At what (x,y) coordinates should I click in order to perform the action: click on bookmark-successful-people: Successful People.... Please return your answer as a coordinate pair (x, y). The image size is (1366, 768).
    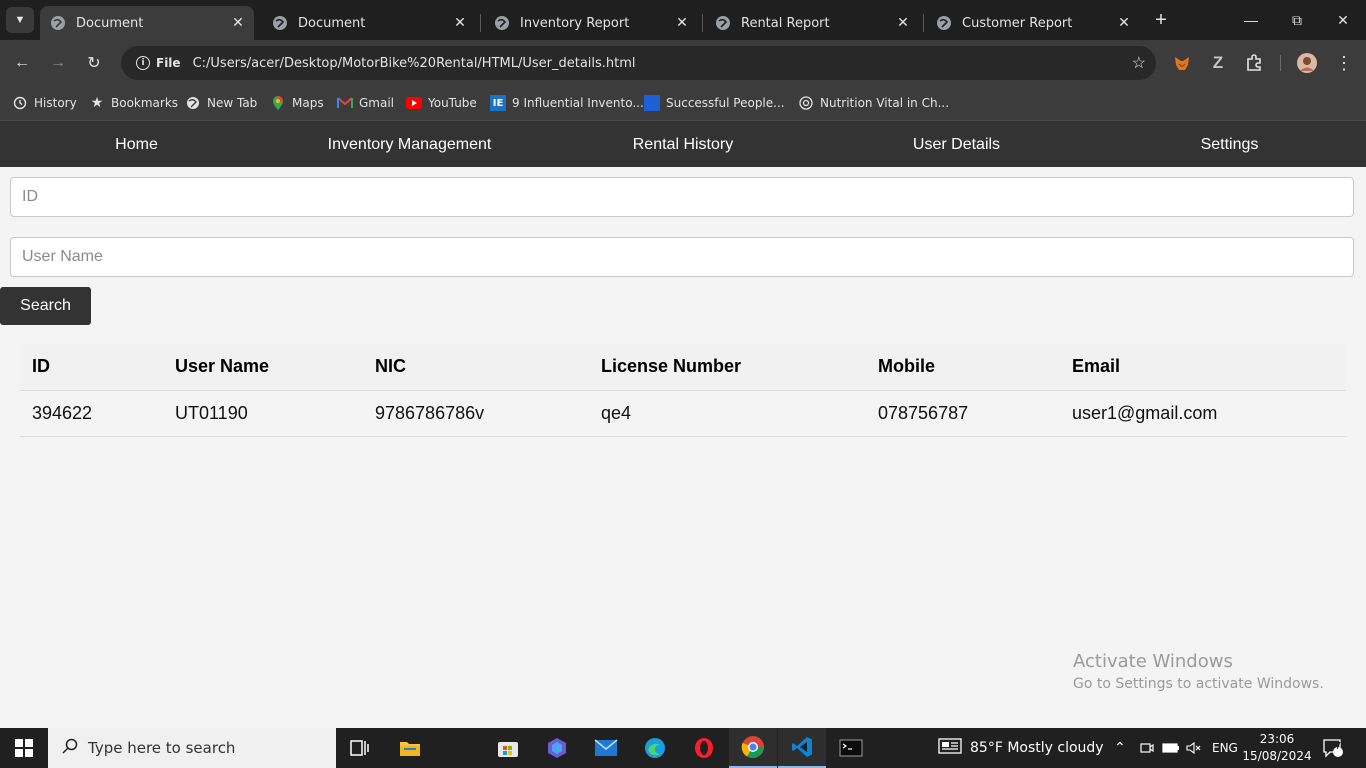
    Looking at the image, I should click on (714, 103).